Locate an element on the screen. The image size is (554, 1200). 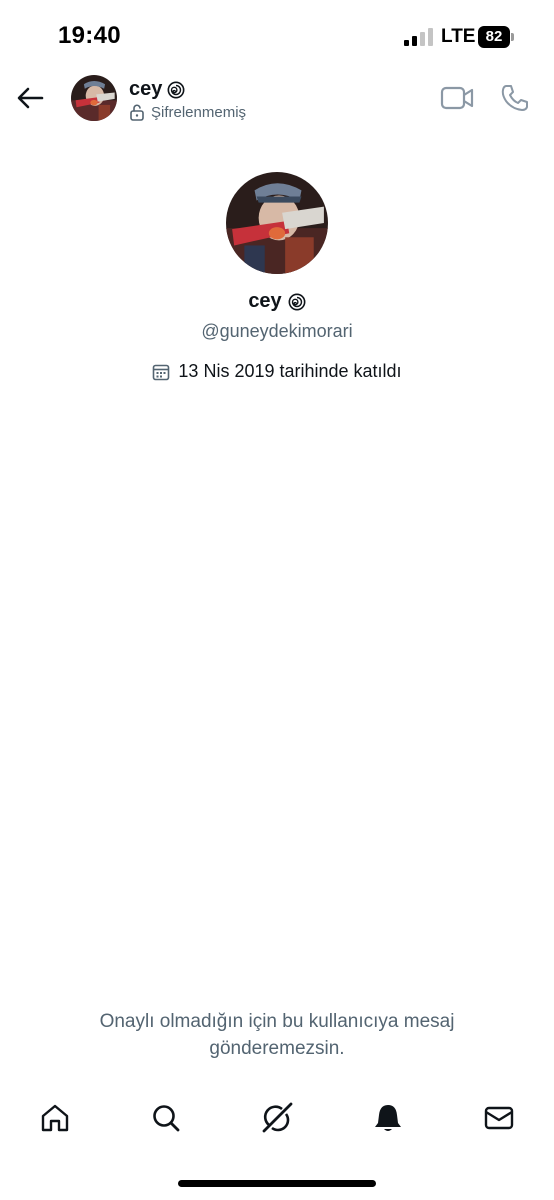
joined-date: 13 Nis 2019 tarihinde katıldı is located at coordinates (290, 371).